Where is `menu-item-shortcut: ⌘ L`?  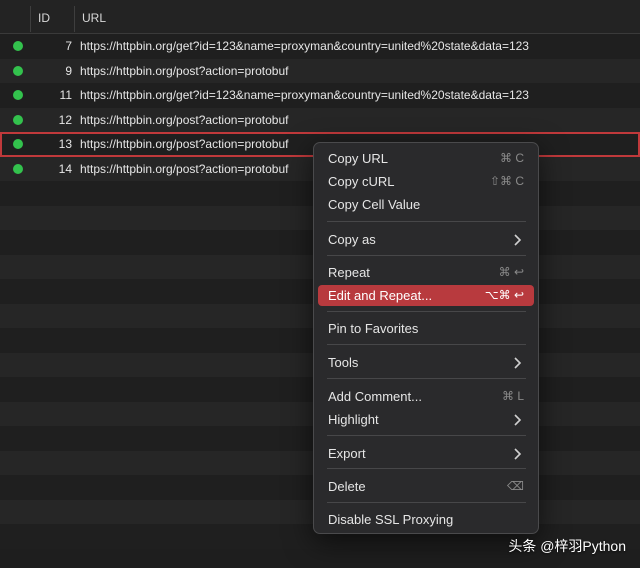 menu-item-shortcut: ⌘ L is located at coordinates (512, 396).